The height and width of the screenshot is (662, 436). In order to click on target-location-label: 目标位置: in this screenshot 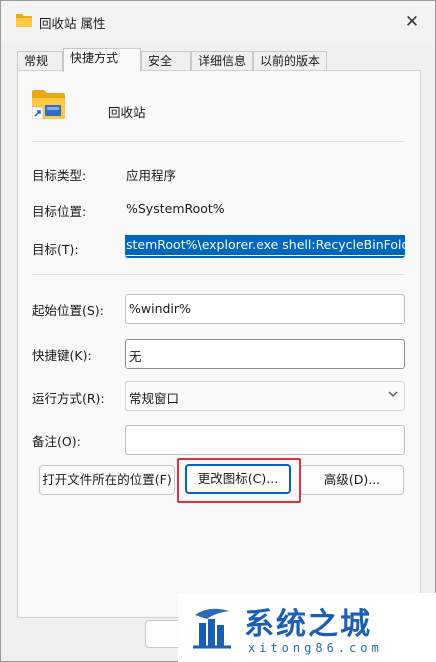, I will do `click(59, 211)`.